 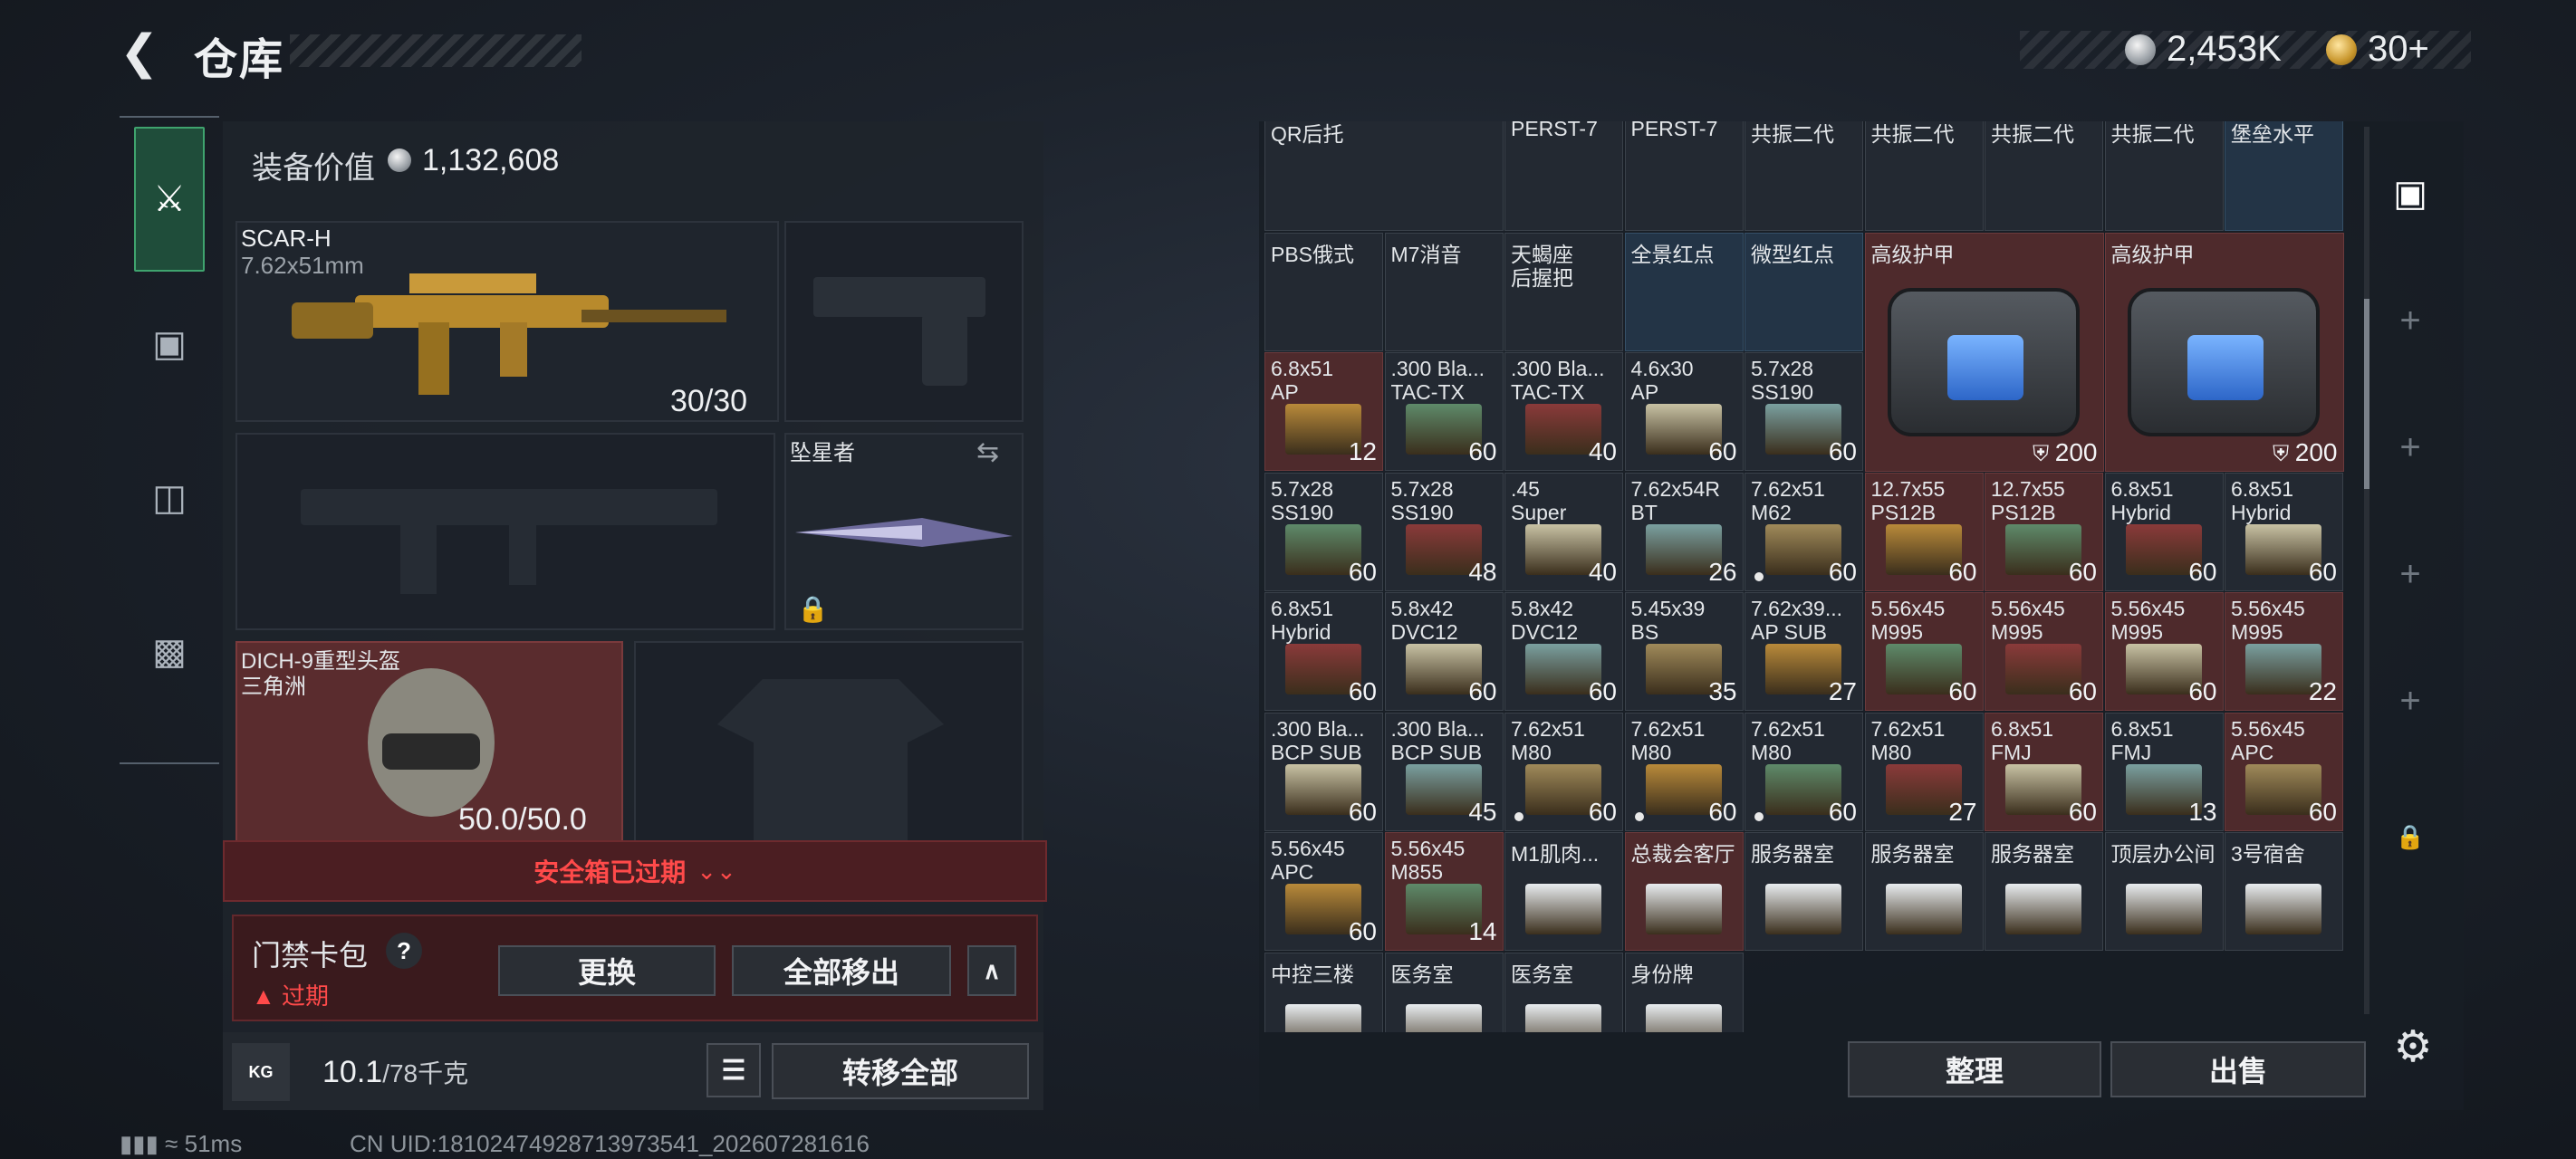 What do you see at coordinates (829, 742) in the screenshot?
I see `armor-slot` at bounding box center [829, 742].